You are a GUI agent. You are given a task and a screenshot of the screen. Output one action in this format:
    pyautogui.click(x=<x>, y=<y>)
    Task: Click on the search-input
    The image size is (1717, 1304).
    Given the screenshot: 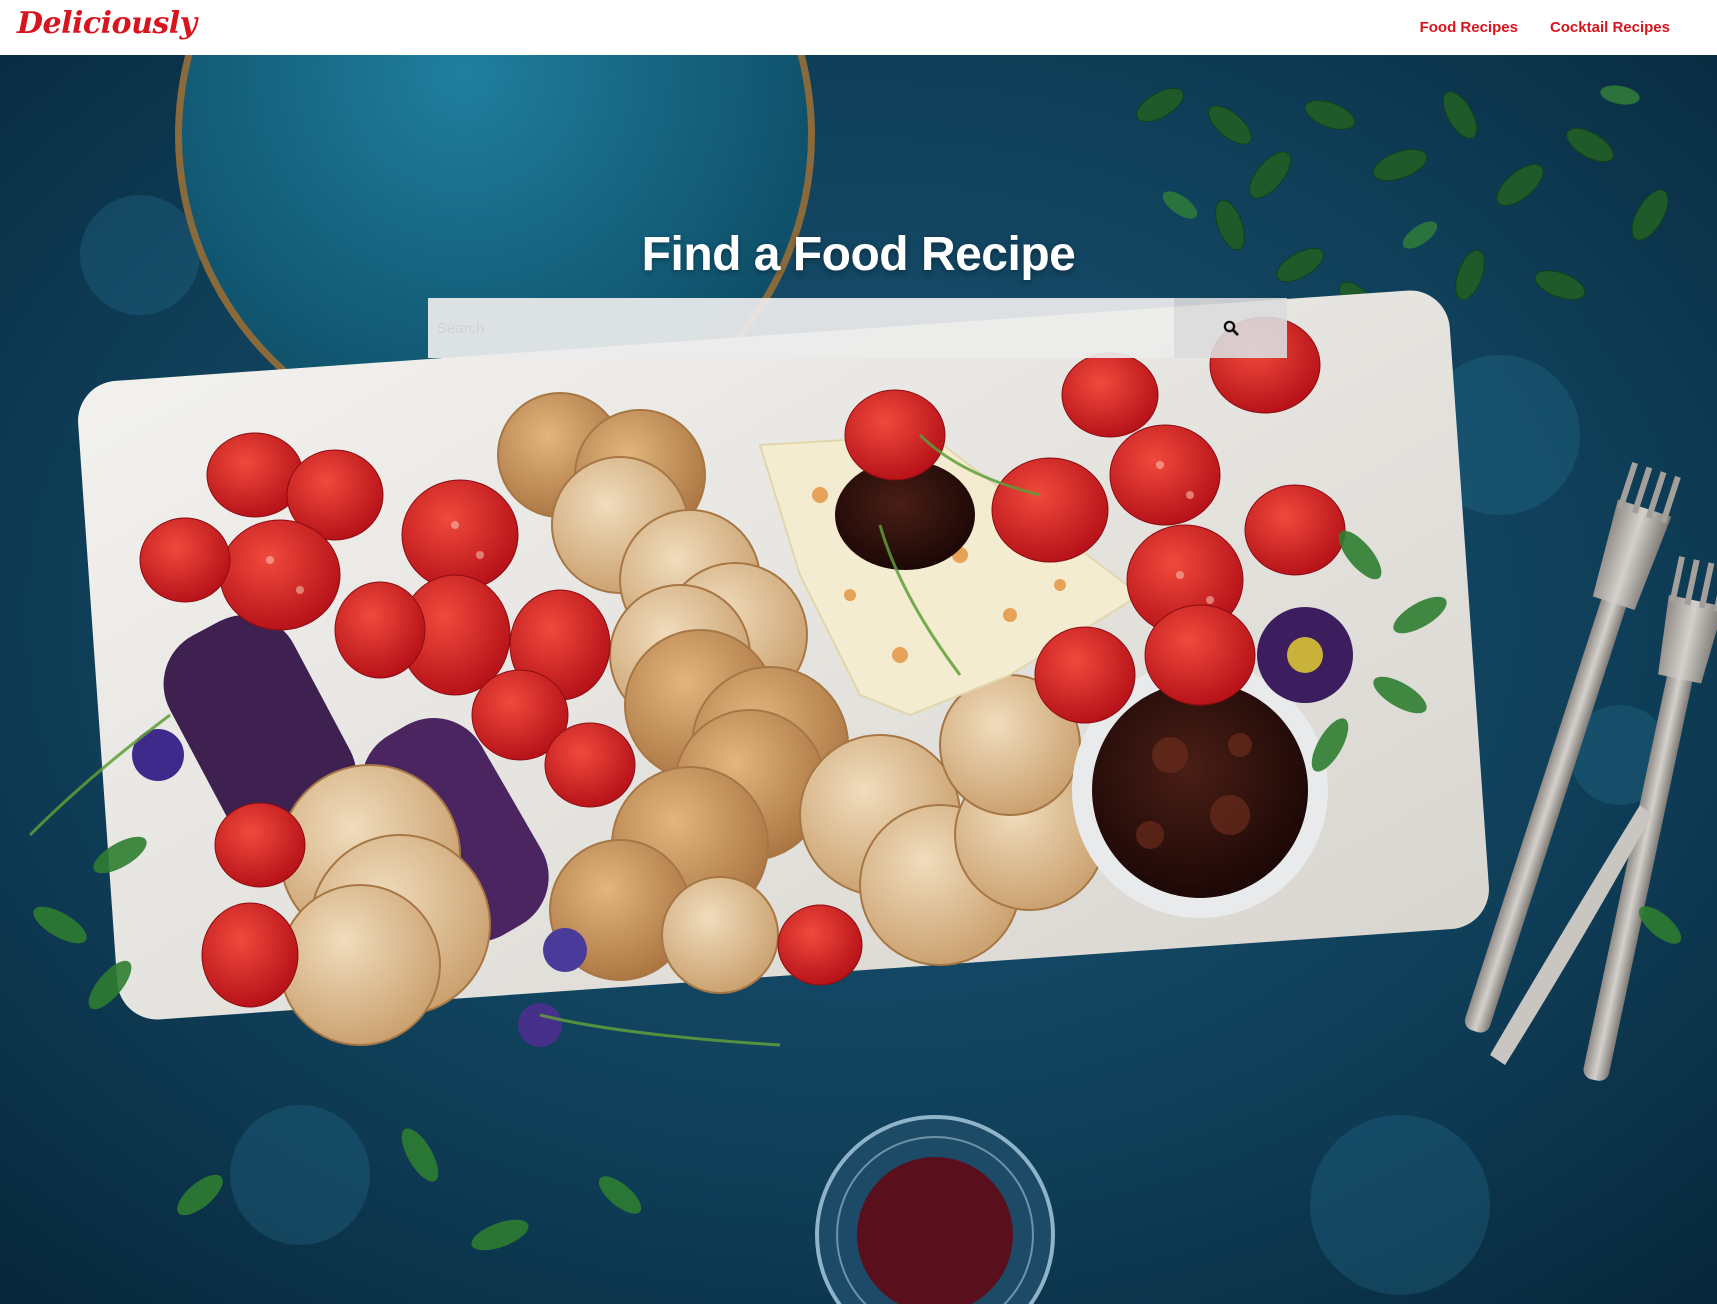 What is the action you would take?
    pyautogui.click(x=801, y=328)
    